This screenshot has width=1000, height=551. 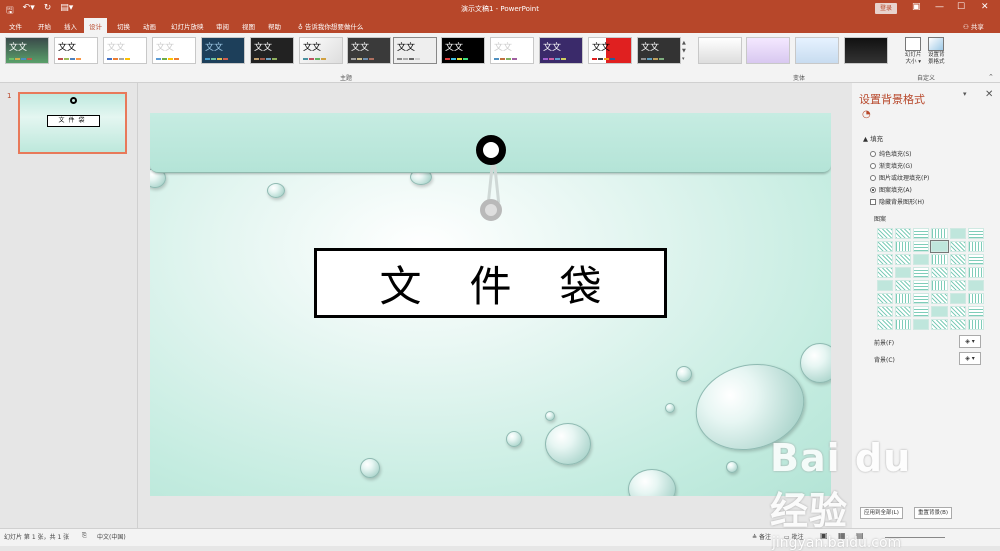 What do you see at coordinates (873, 138) in the screenshot?
I see `fill-section-header: ▲ 填充` at bounding box center [873, 138].